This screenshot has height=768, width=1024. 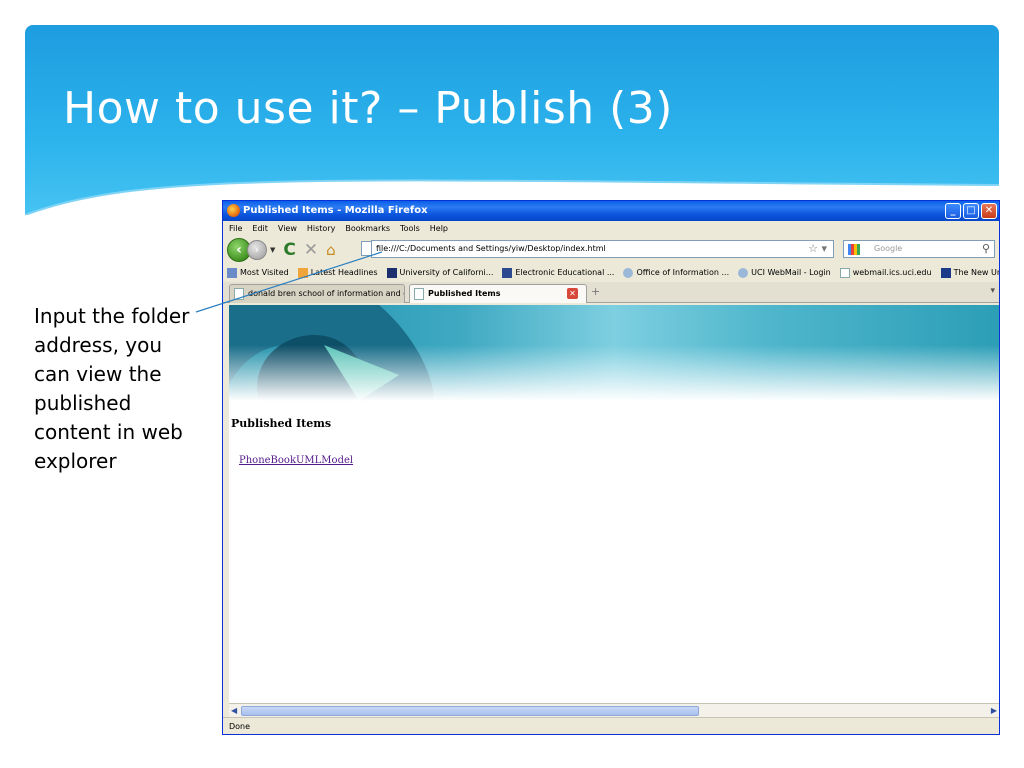 I want to click on bookmark-webmail-ics: webmail.ics.uci.edu, so click(x=885, y=273).